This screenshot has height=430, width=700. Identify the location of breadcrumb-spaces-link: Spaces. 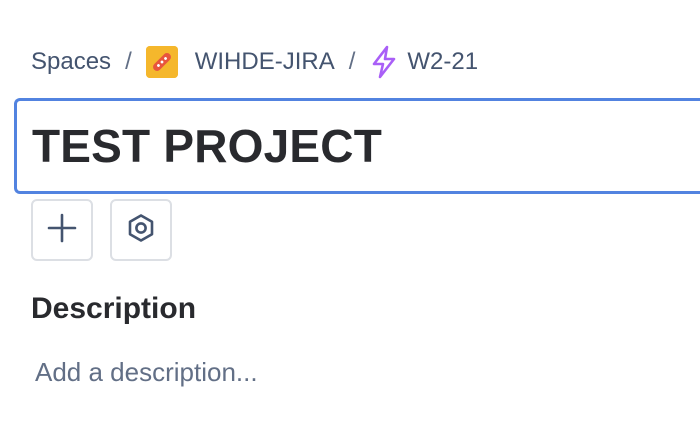
(71, 62).